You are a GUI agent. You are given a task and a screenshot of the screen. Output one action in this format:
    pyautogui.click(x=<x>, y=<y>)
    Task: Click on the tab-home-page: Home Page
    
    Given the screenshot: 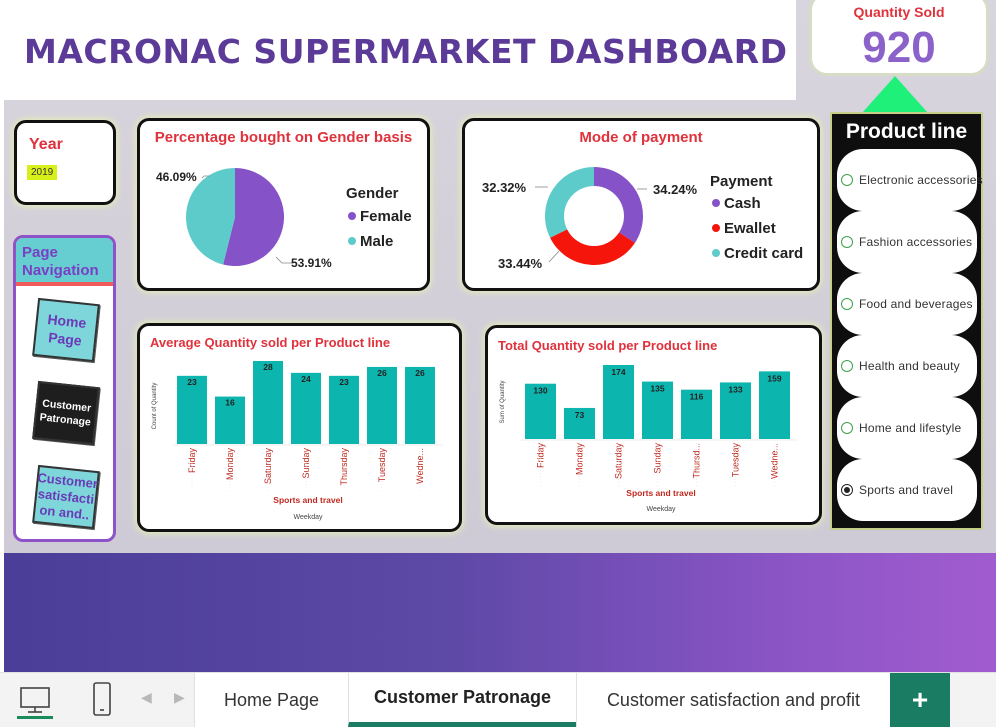 What is the action you would take?
    pyautogui.click(x=271, y=700)
    